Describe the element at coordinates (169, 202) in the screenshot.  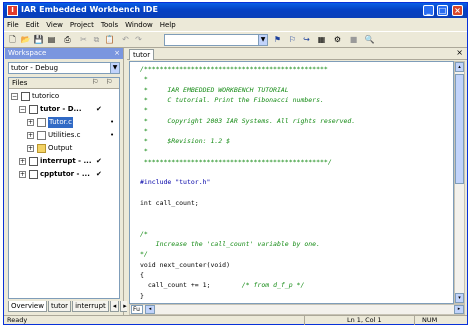
I see `code-line: int call_count;` at that location.